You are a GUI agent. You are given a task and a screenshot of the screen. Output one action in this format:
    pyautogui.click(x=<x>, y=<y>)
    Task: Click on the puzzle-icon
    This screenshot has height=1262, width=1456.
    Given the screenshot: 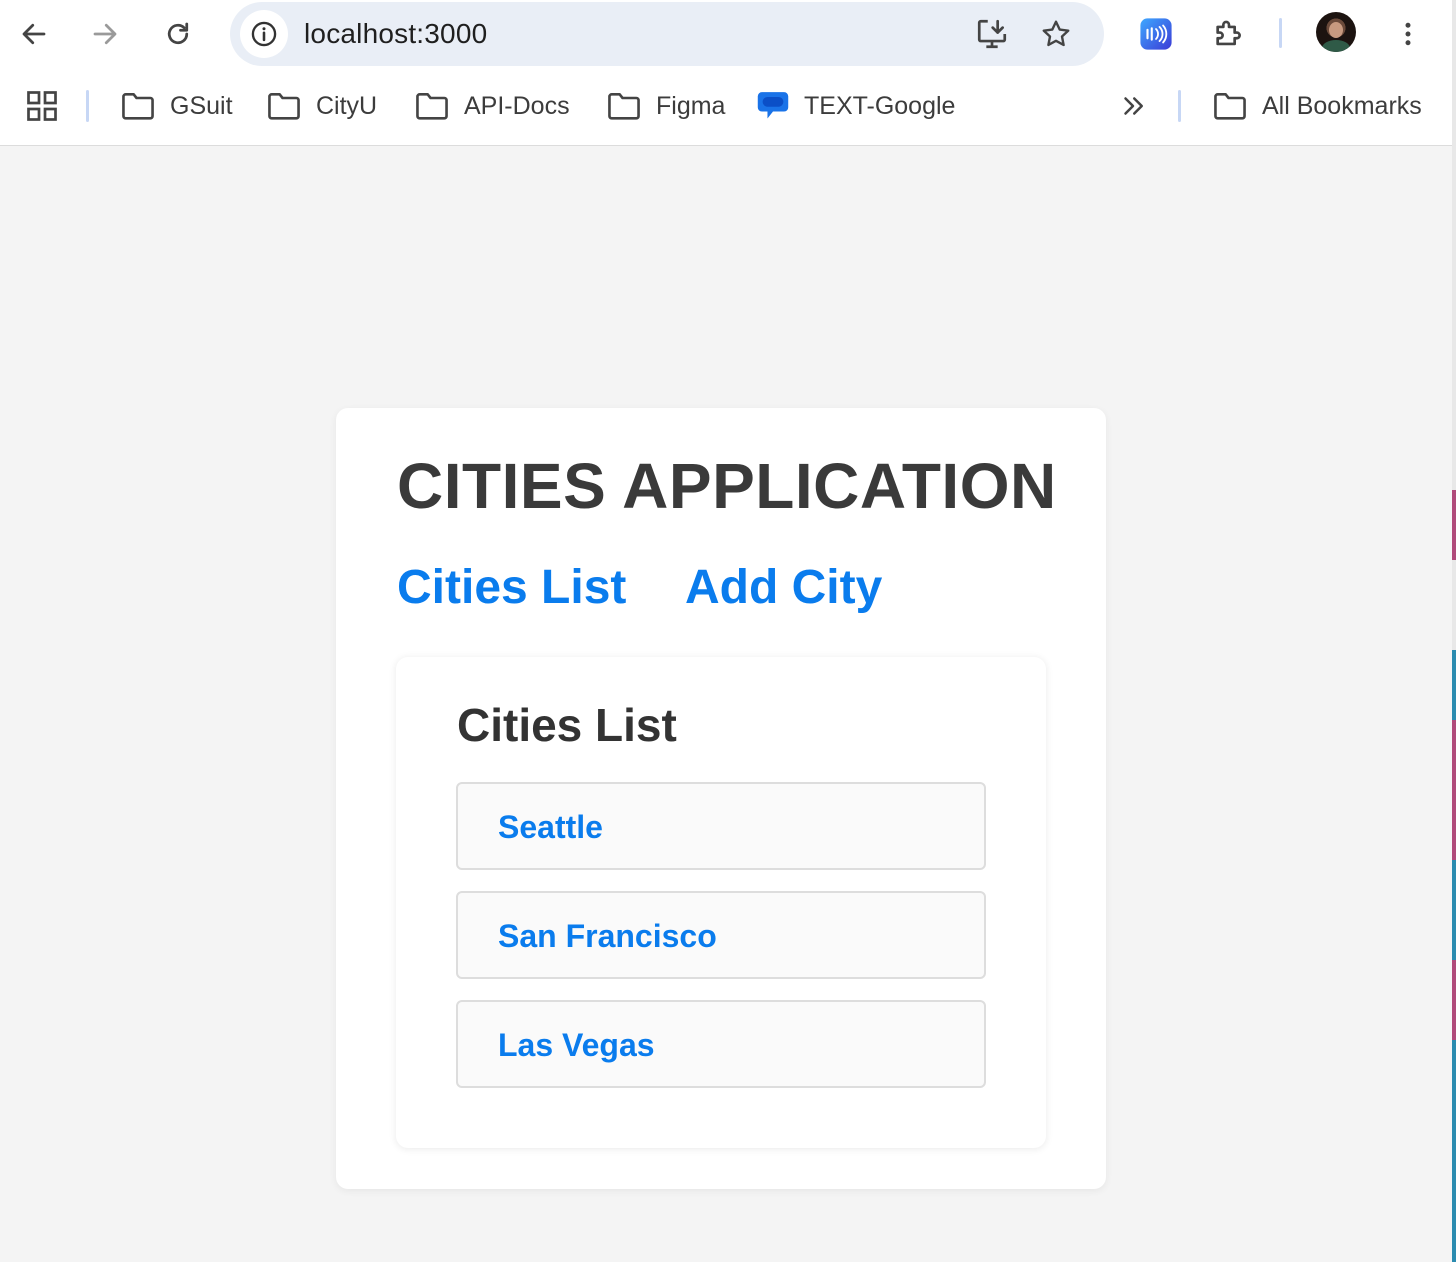 What is the action you would take?
    pyautogui.click(x=1228, y=33)
    